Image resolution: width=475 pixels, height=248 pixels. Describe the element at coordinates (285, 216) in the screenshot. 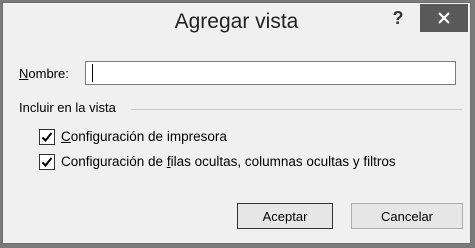

I see `accept-button: Aceptar` at that location.